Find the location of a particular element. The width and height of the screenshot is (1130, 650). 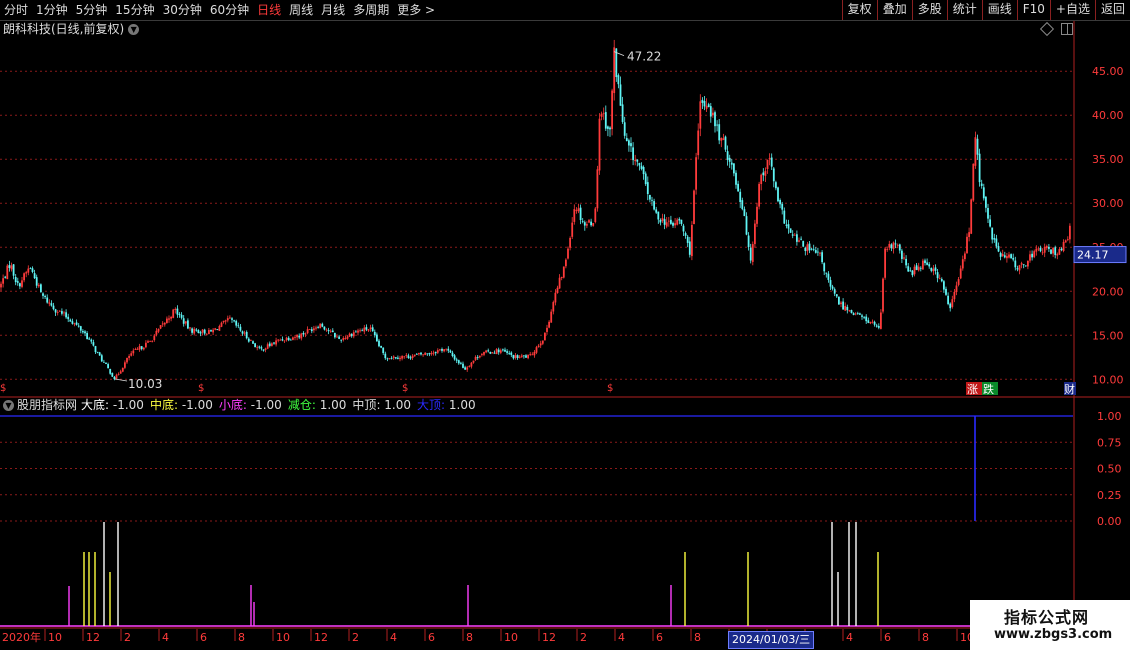

period-tab: 30分钟 is located at coordinates (182, 10).